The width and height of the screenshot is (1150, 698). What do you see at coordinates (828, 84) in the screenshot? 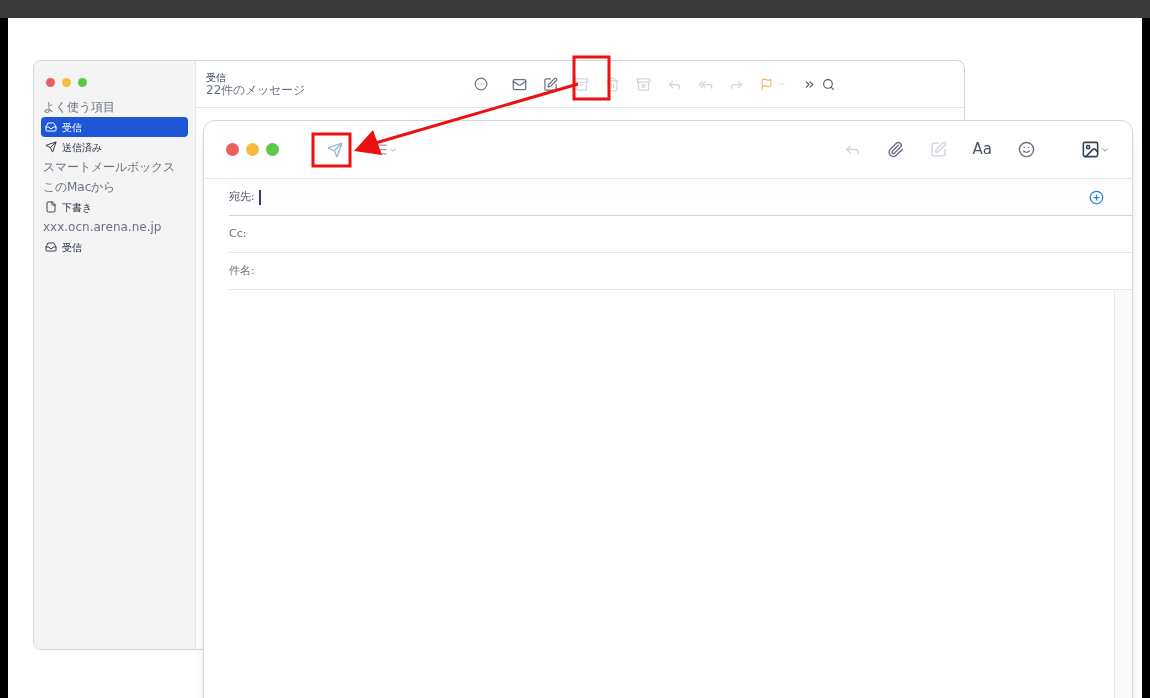
I see `search-icon` at bounding box center [828, 84].